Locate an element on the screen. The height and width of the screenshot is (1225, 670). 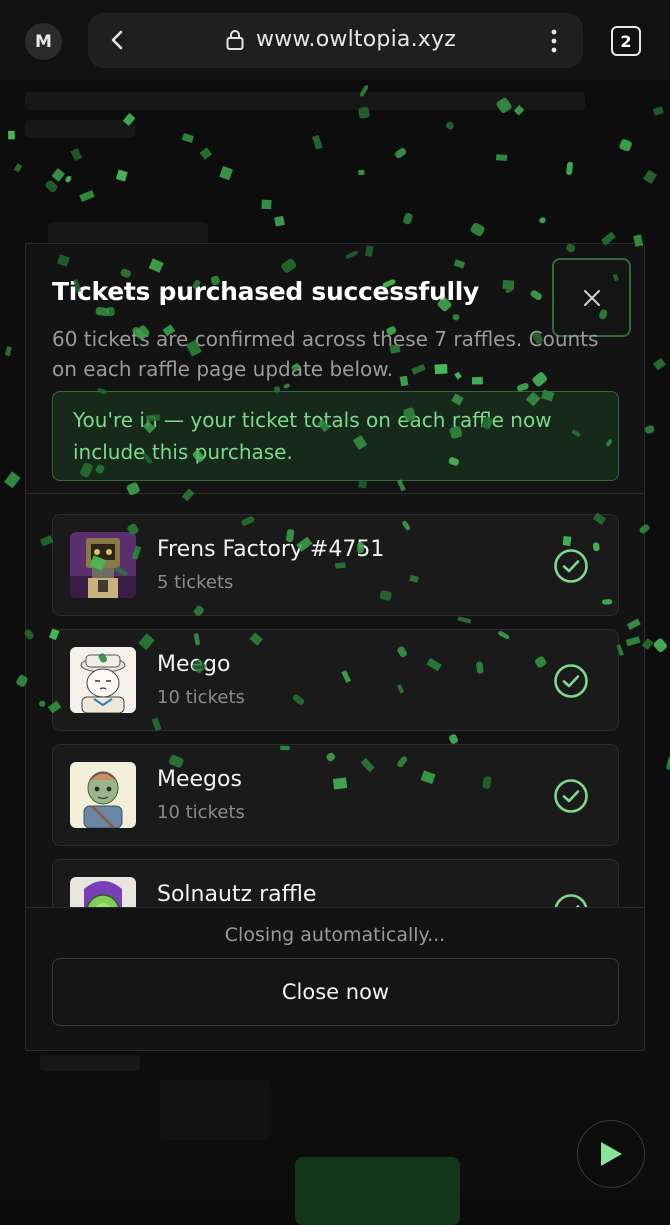
raffle-name: Meegos is located at coordinates (199, 779).